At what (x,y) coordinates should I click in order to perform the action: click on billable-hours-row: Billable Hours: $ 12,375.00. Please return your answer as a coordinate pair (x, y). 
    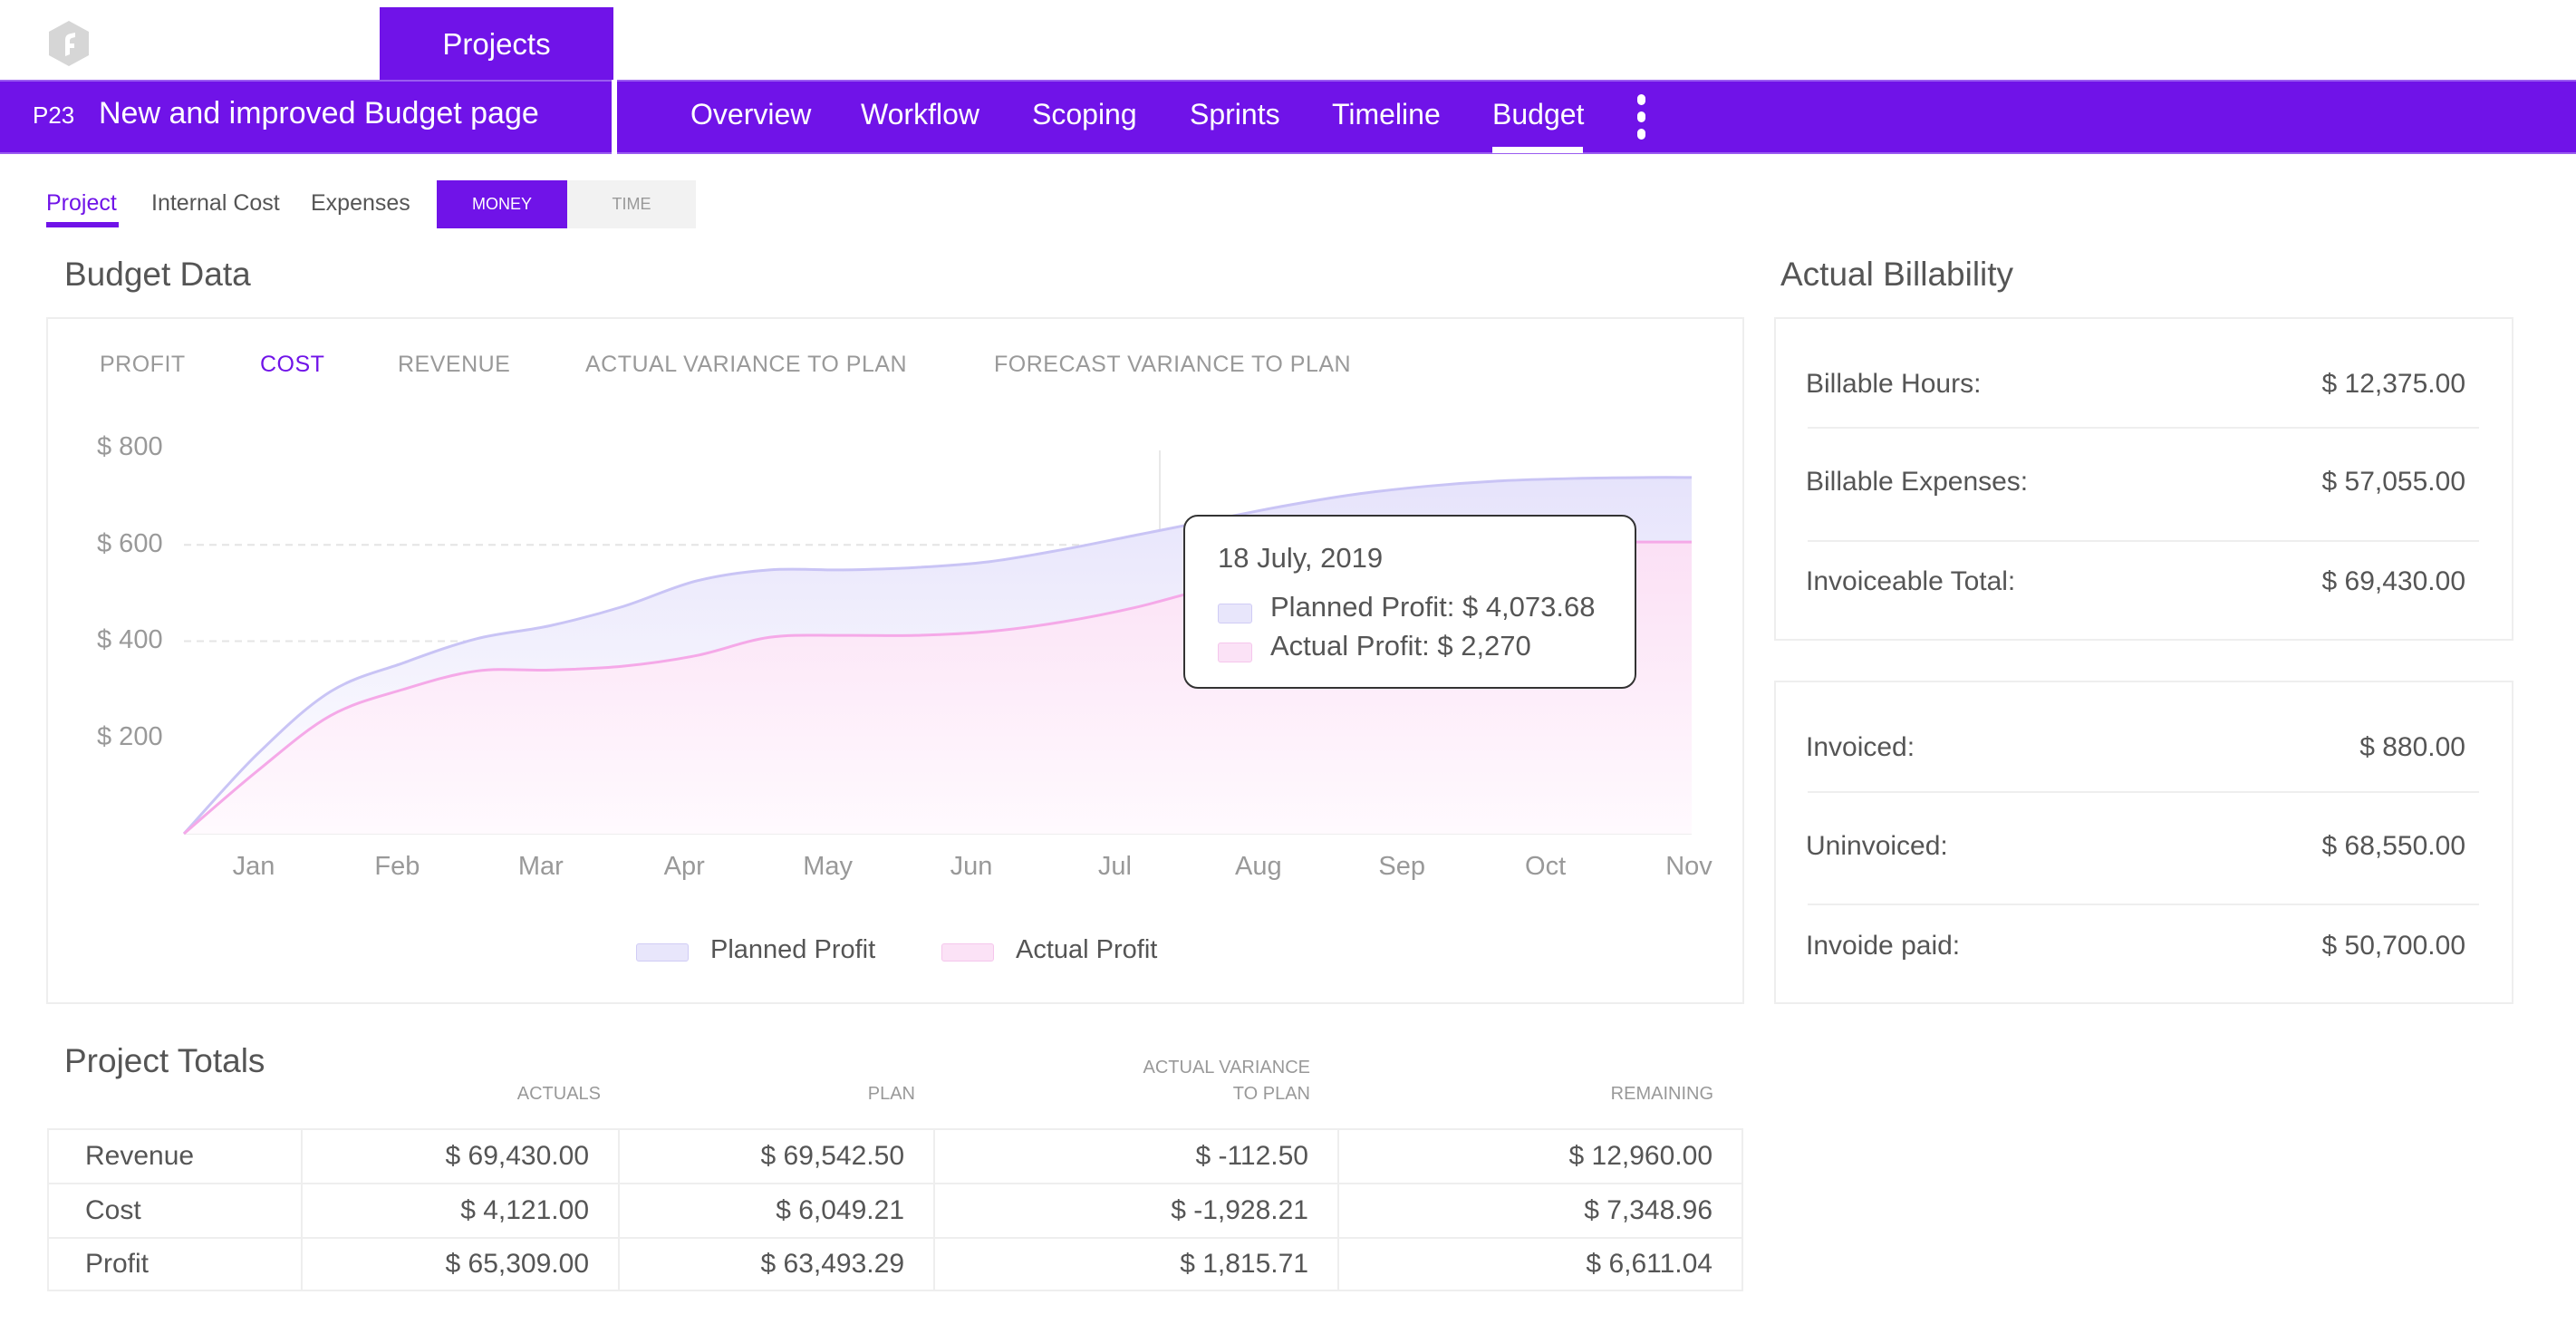
    Looking at the image, I should click on (2141, 384).